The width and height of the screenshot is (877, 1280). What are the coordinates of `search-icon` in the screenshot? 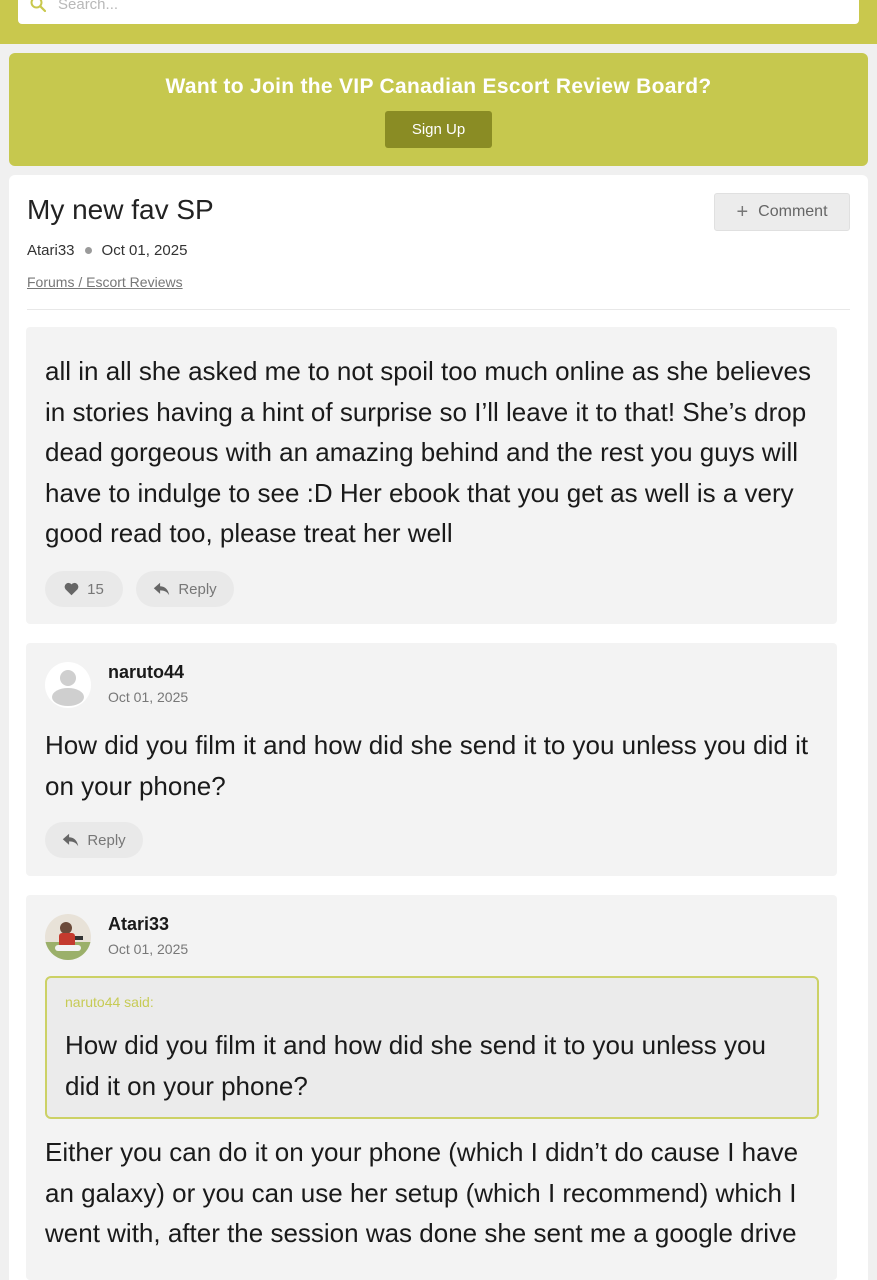 It's located at (38, 6).